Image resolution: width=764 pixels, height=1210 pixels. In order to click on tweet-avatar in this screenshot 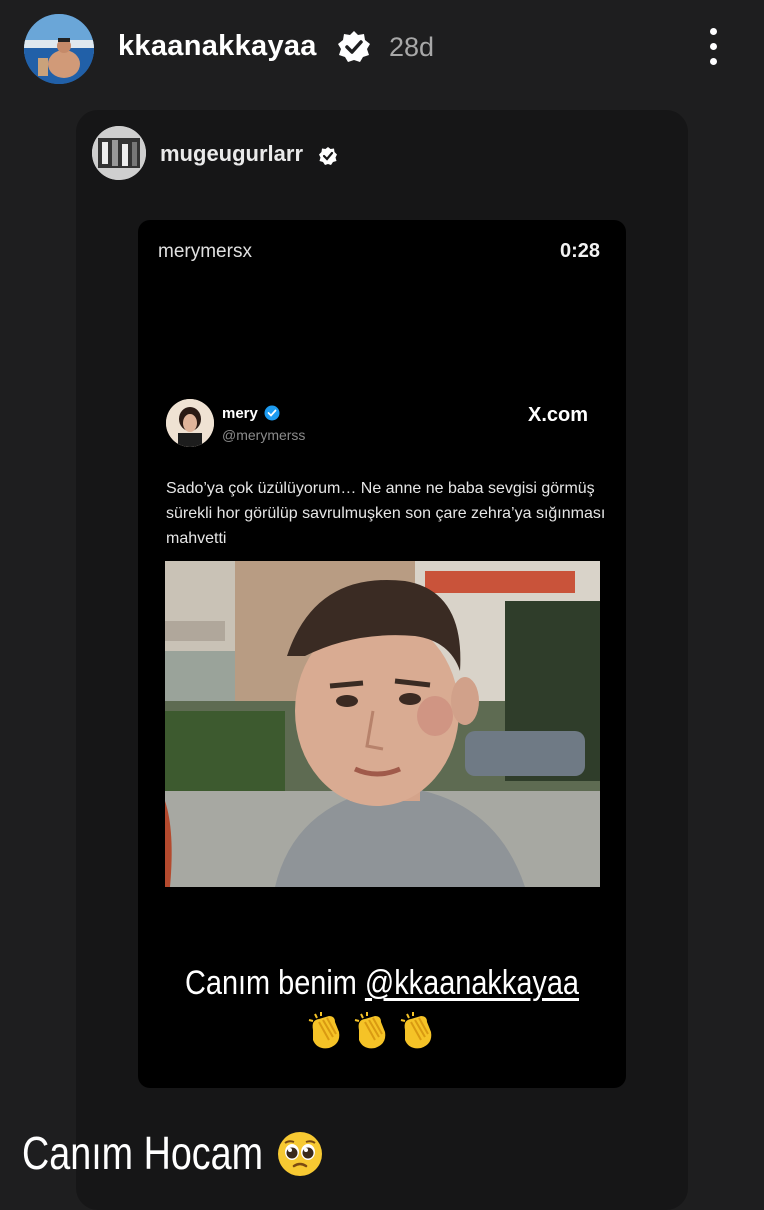, I will do `click(190, 423)`.